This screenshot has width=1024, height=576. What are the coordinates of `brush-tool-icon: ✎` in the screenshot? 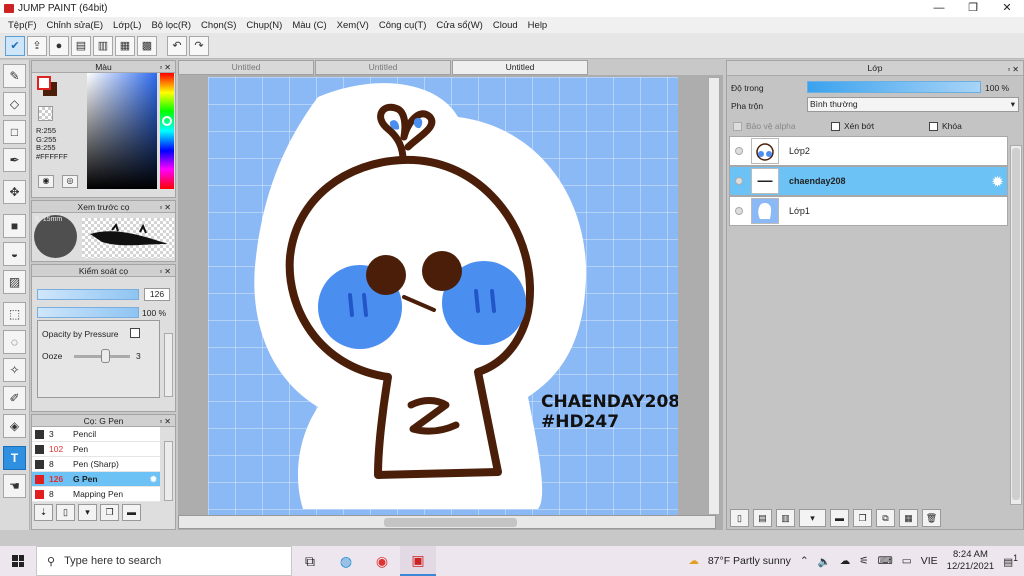 It's located at (14, 76).